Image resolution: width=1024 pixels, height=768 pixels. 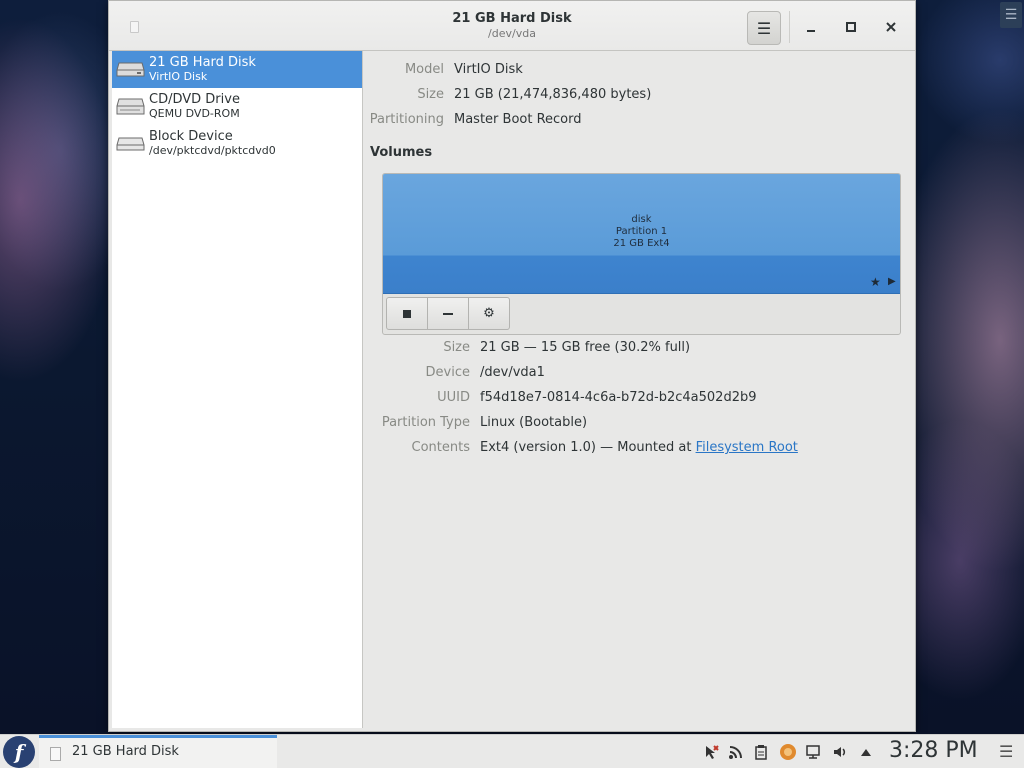 I want to click on drive-name: CD/DVD Drive, so click(x=194, y=99).